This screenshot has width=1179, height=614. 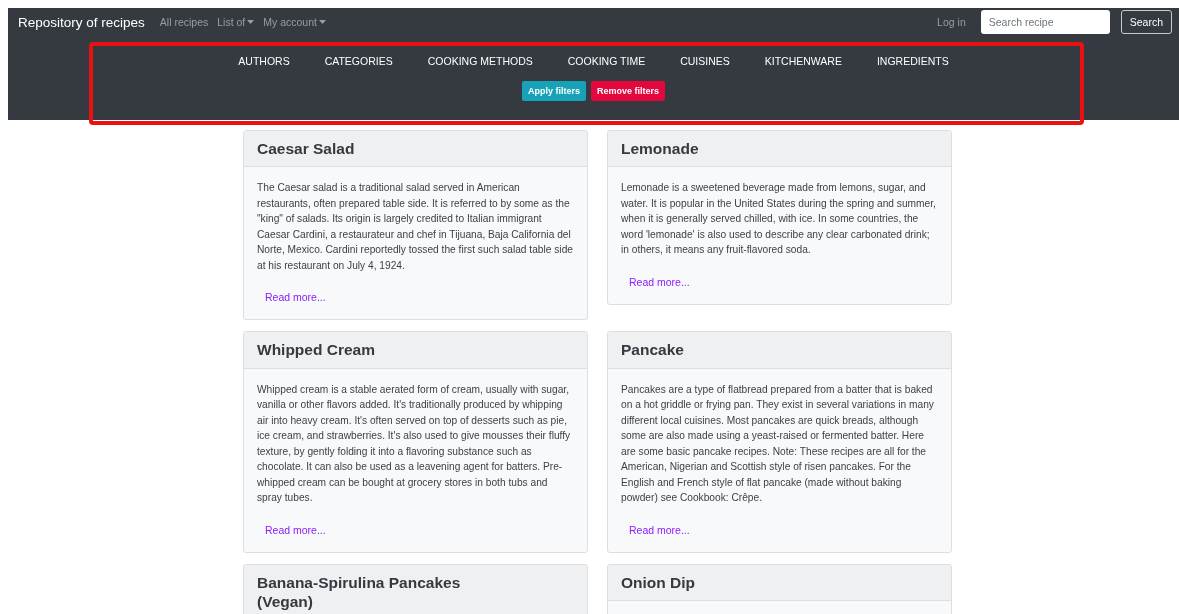 What do you see at coordinates (358, 61) in the screenshot?
I see `filter-category-link: CATEGORIES` at bounding box center [358, 61].